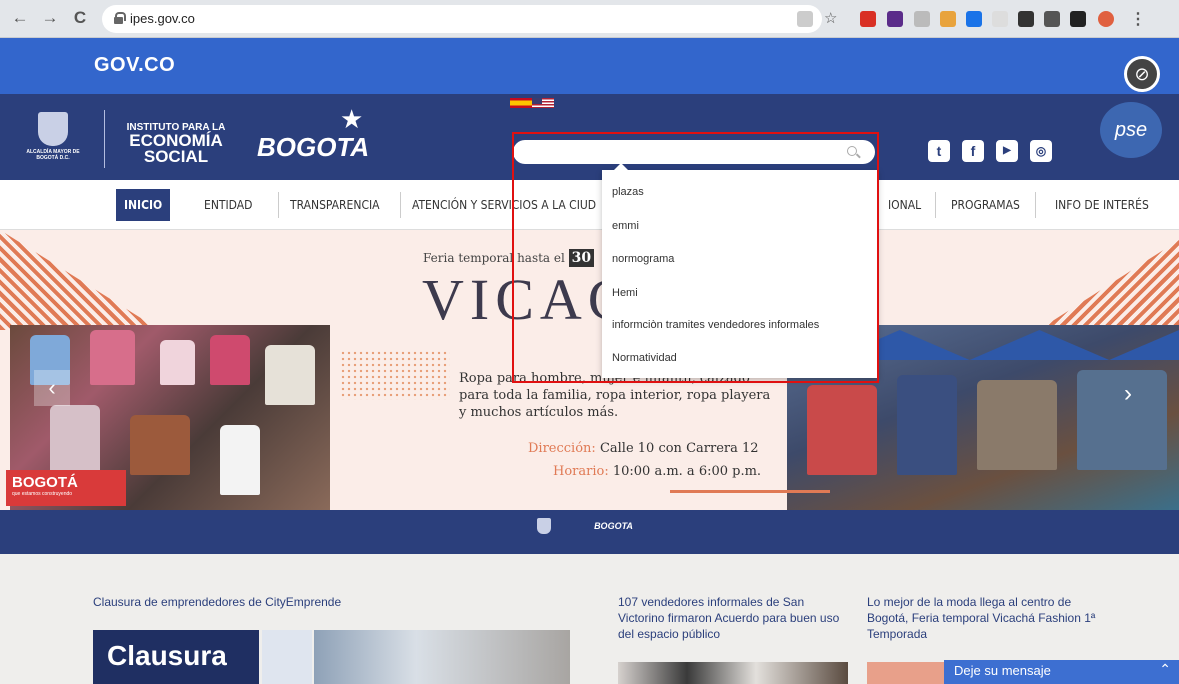  I want to click on bogota-badge: BOGOTÁ que estamos construyendo, so click(66, 488).